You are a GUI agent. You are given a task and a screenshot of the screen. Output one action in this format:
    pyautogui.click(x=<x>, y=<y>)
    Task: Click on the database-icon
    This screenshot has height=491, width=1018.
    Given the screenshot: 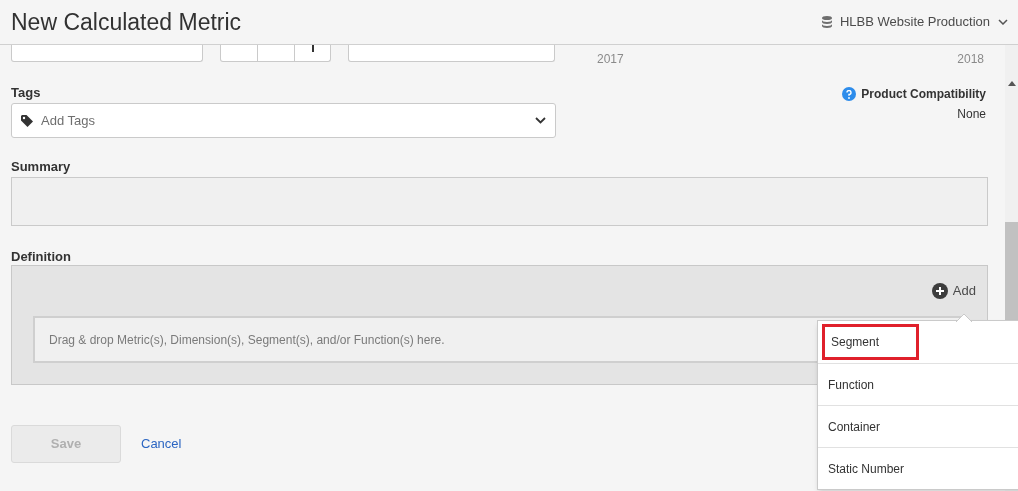 What is the action you would take?
    pyautogui.click(x=826, y=22)
    